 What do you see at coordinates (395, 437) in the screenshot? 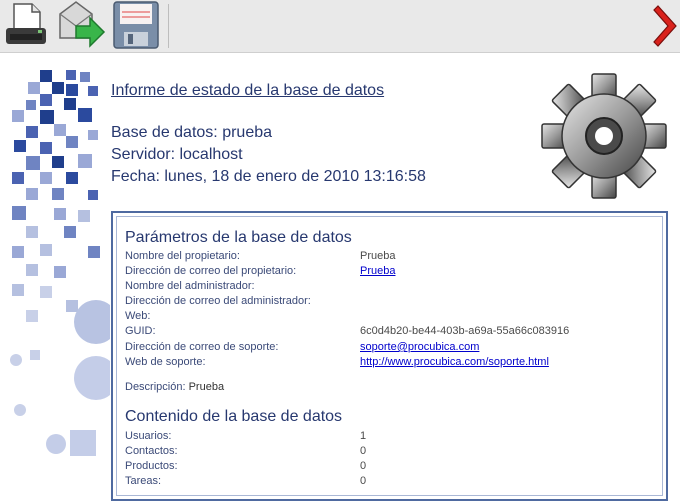
I see `content-row-users: Usuarios: 1` at bounding box center [395, 437].